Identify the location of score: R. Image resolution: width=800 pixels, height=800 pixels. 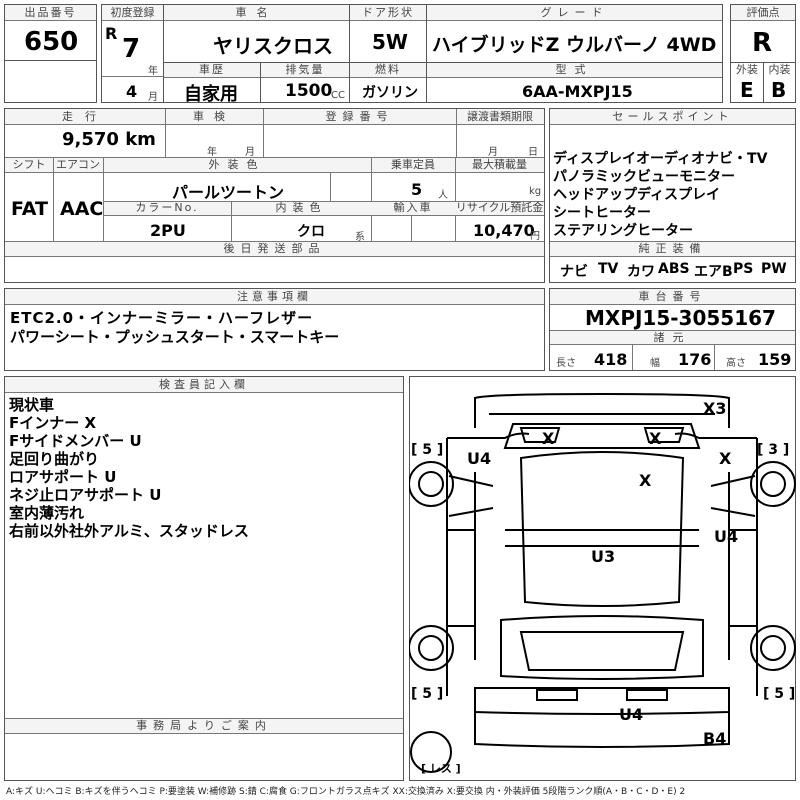
(762, 43).